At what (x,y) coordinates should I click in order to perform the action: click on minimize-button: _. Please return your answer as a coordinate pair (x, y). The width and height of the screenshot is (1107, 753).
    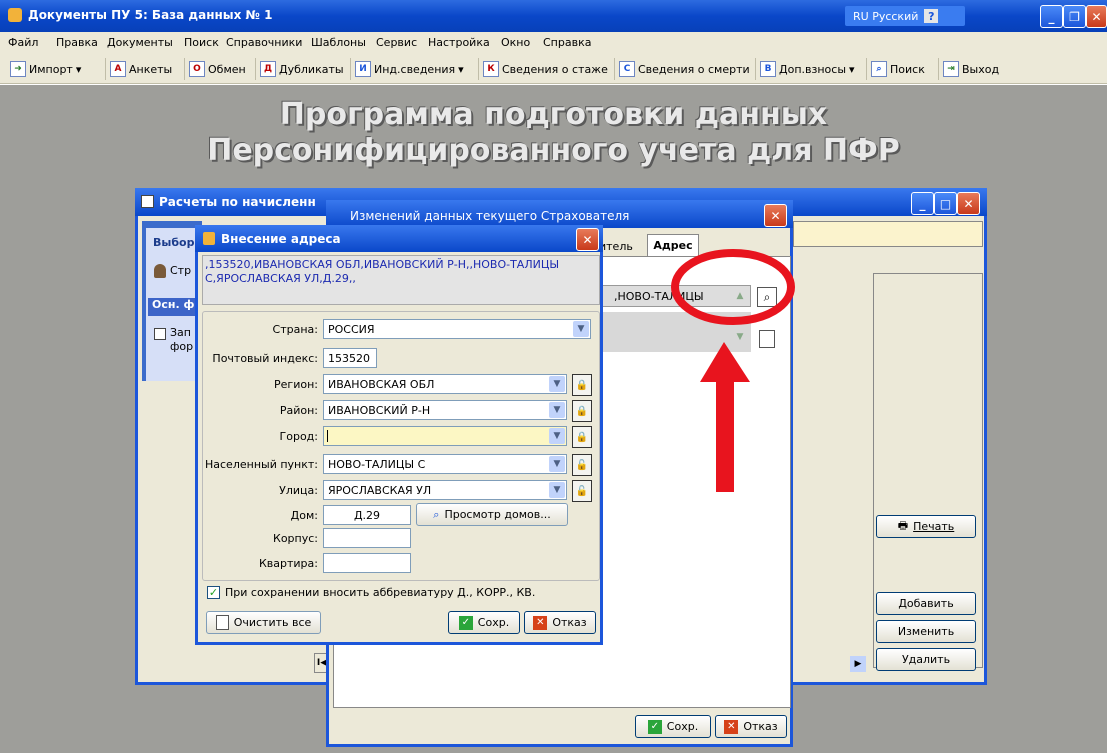
    Looking at the image, I should click on (1051, 16).